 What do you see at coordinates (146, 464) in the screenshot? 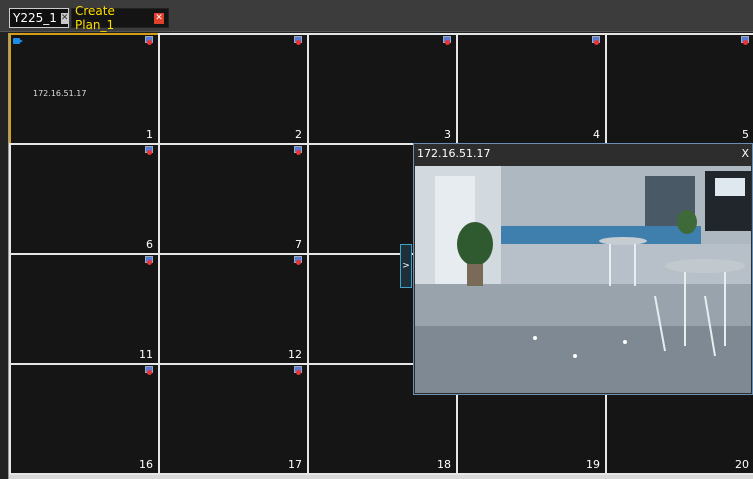
I see `cell-number: 16` at bounding box center [146, 464].